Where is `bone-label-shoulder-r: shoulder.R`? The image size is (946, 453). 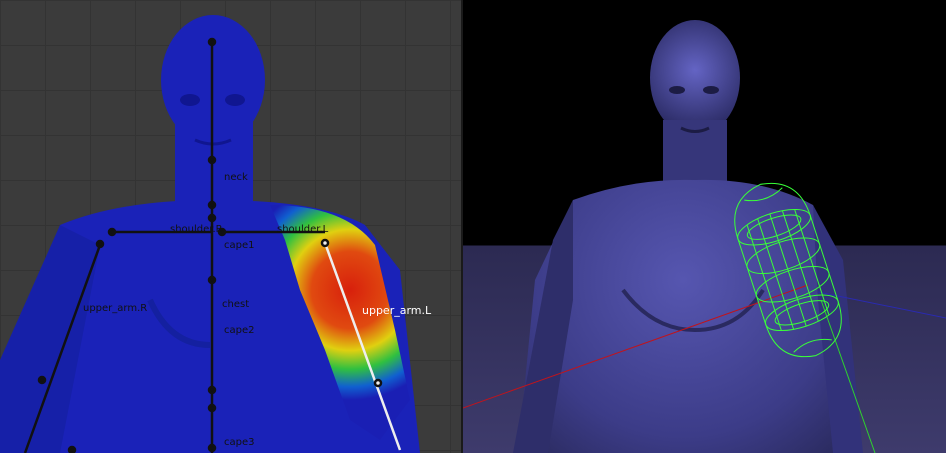 bone-label-shoulder-r: shoulder.R is located at coordinates (196, 229).